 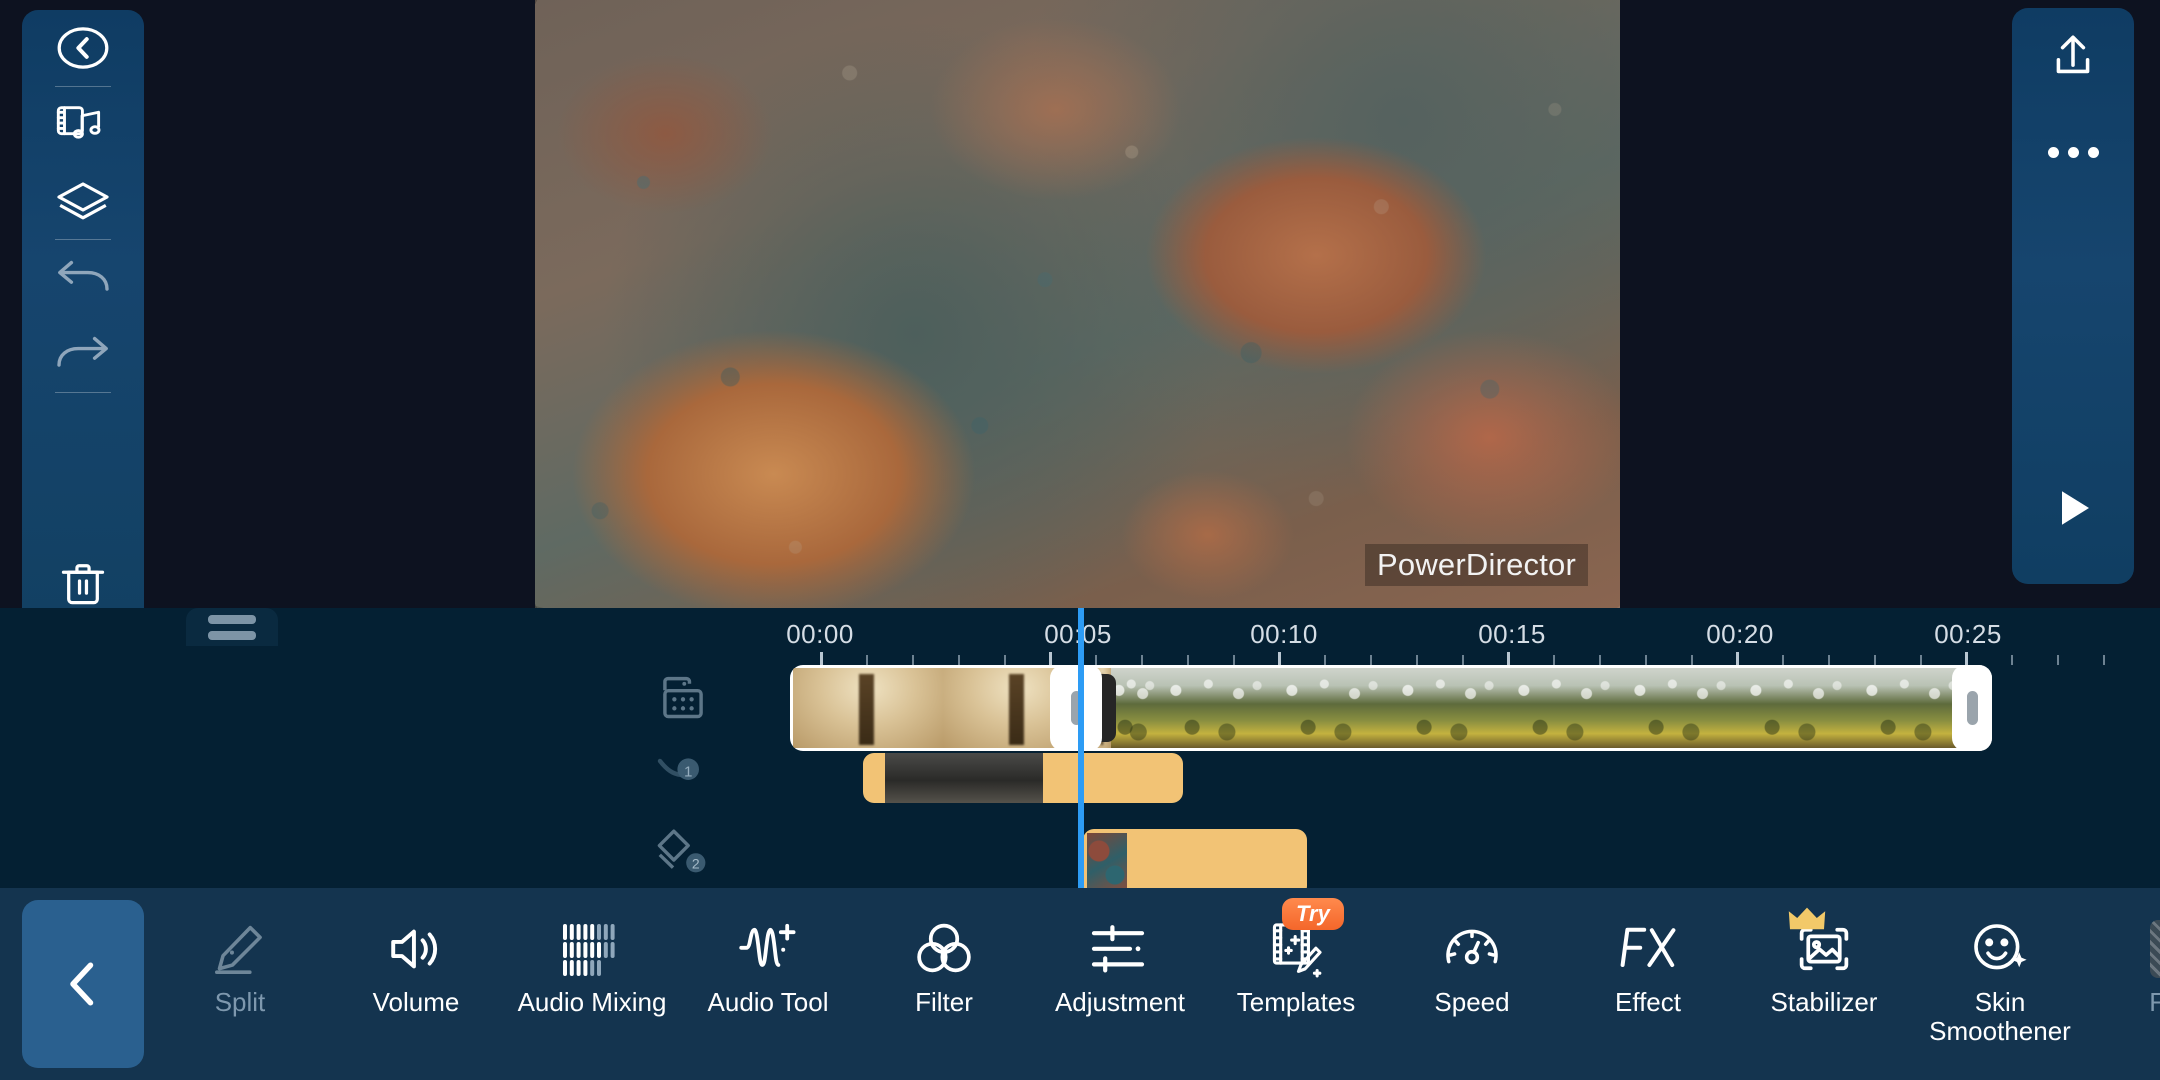 I want to click on tool-audio-tool: Audio Tool, so click(x=768, y=979).